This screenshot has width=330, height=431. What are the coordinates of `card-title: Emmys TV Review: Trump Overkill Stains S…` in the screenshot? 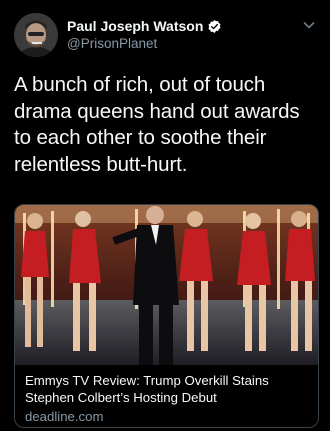 It's located at (166, 389).